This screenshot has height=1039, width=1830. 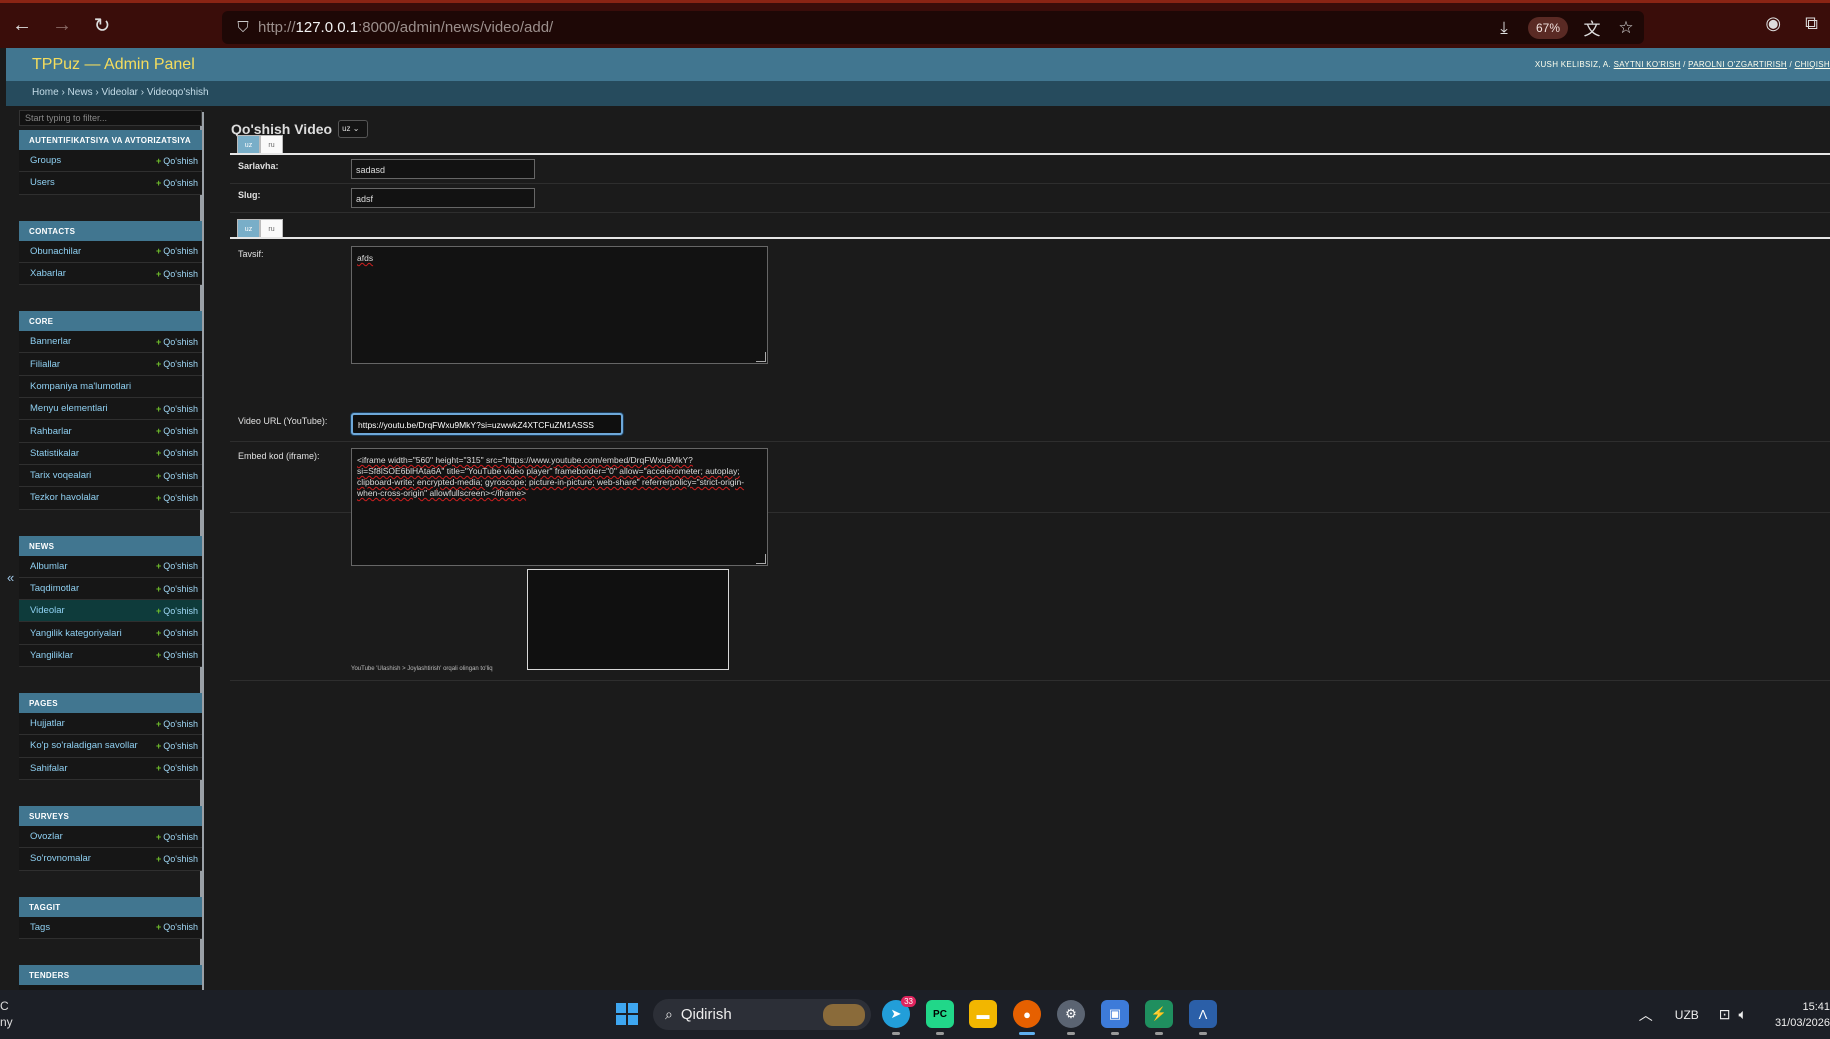 What do you see at coordinates (22, 26) in the screenshot?
I see `back-icon: ←` at bounding box center [22, 26].